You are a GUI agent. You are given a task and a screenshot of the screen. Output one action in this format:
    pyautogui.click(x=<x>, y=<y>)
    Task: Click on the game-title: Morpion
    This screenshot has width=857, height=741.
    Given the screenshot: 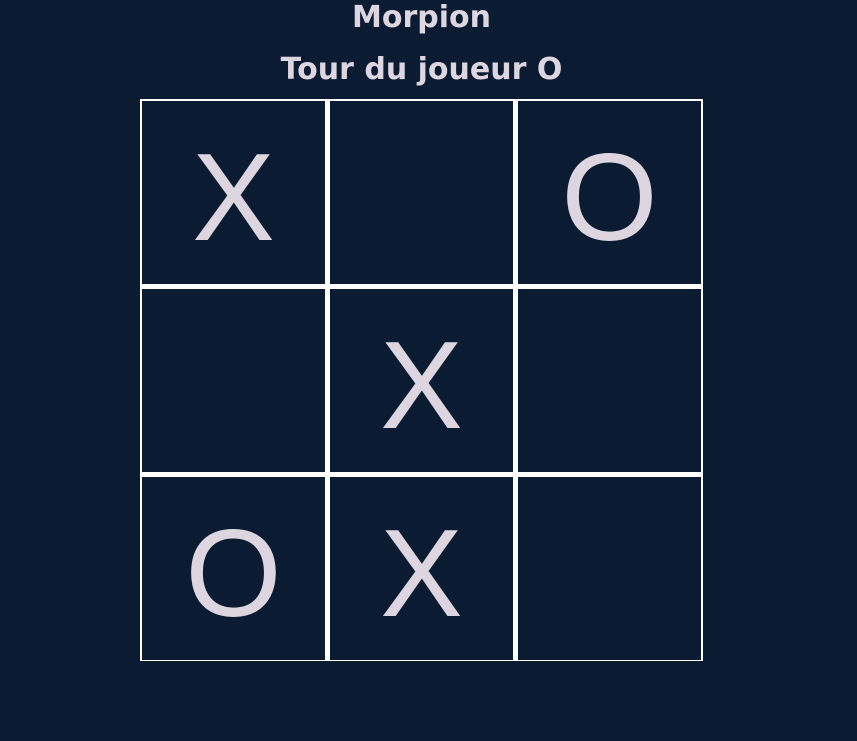 What is the action you would take?
    pyautogui.click(x=421, y=17)
    